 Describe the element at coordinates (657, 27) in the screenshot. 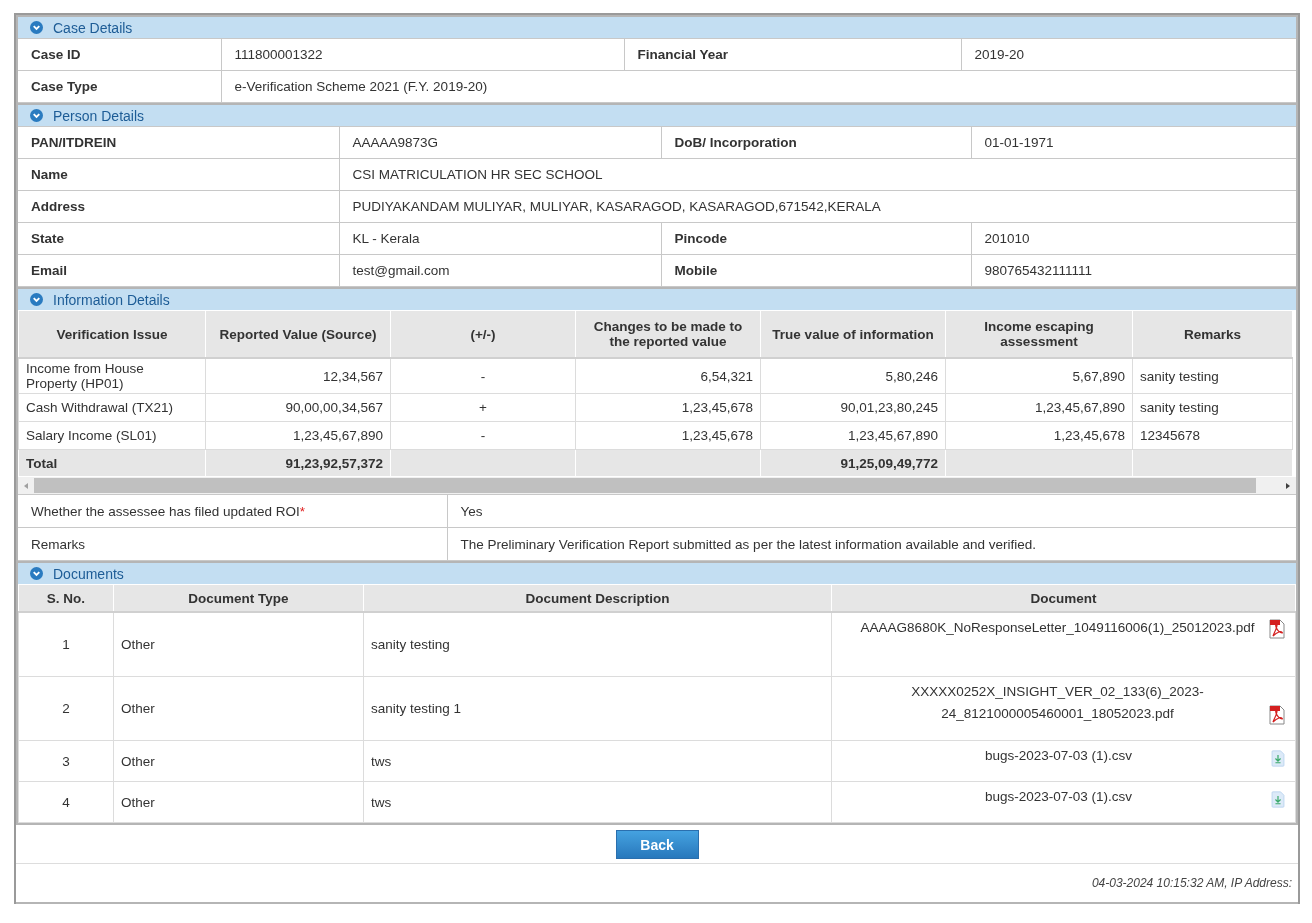

I see `section-header: Case Details` at that location.